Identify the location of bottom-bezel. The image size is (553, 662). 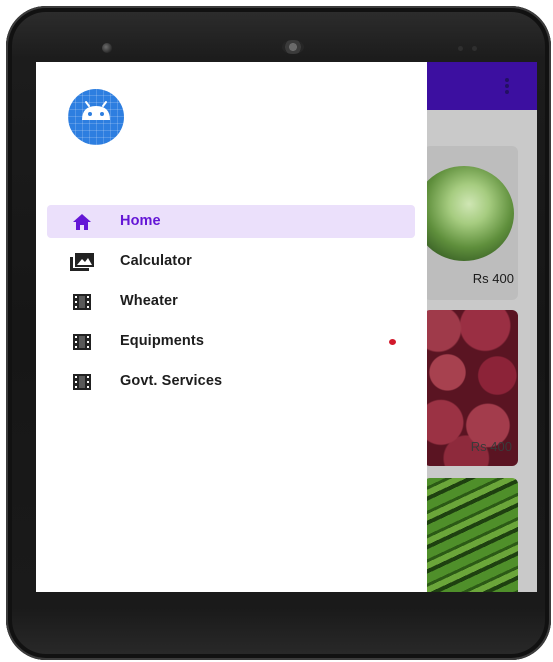
(278, 626).